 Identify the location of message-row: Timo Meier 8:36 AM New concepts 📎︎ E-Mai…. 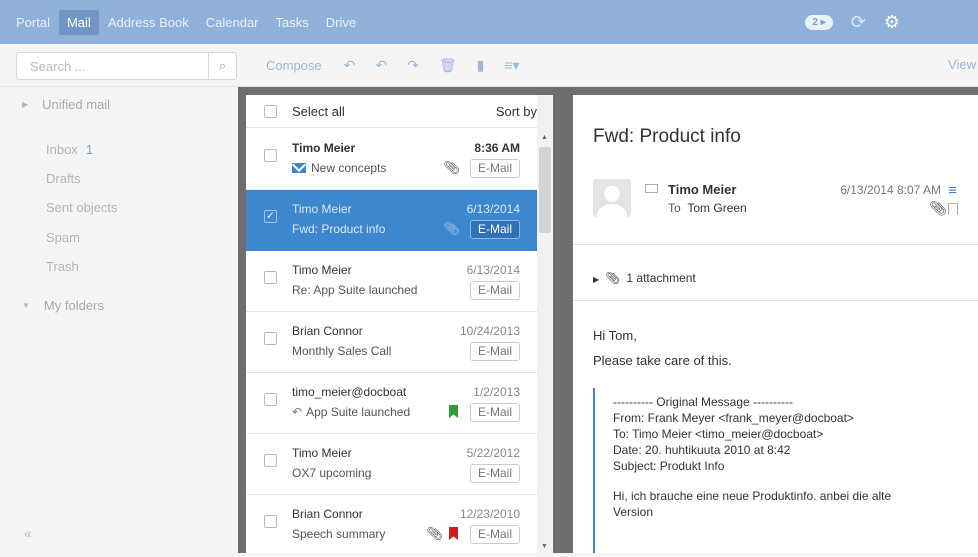
(392, 159).